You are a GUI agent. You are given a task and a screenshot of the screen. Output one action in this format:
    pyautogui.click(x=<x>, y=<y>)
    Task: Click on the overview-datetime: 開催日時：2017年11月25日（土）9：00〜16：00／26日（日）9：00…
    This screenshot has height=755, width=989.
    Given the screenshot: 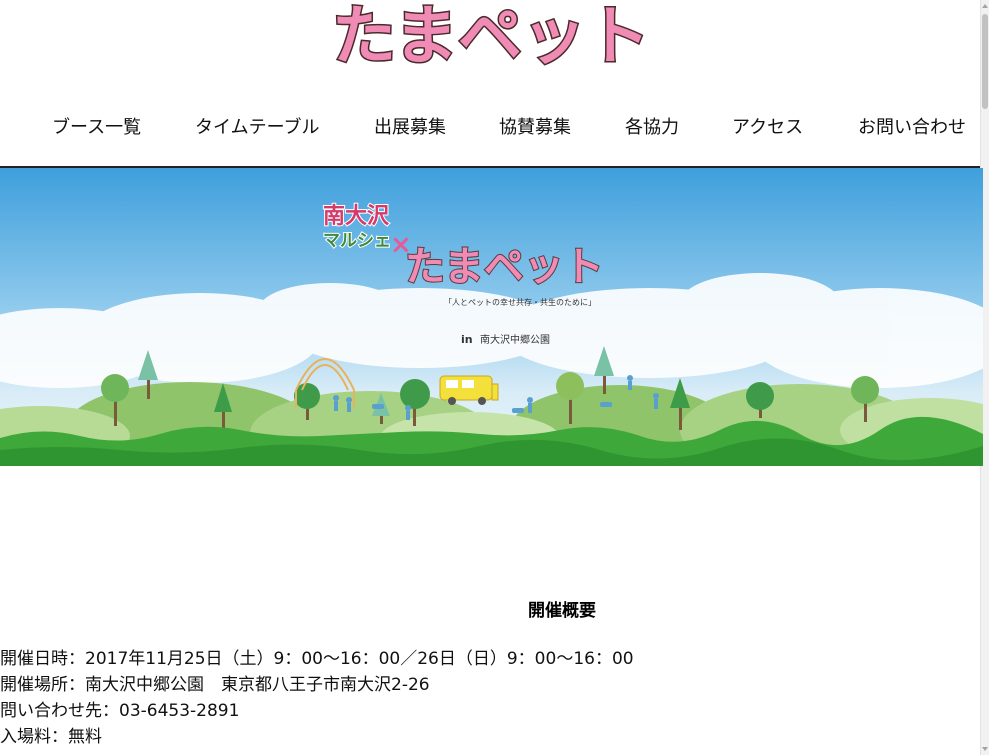 What is the action you would take?
    pyautogui.click(x=317, y=659)
    